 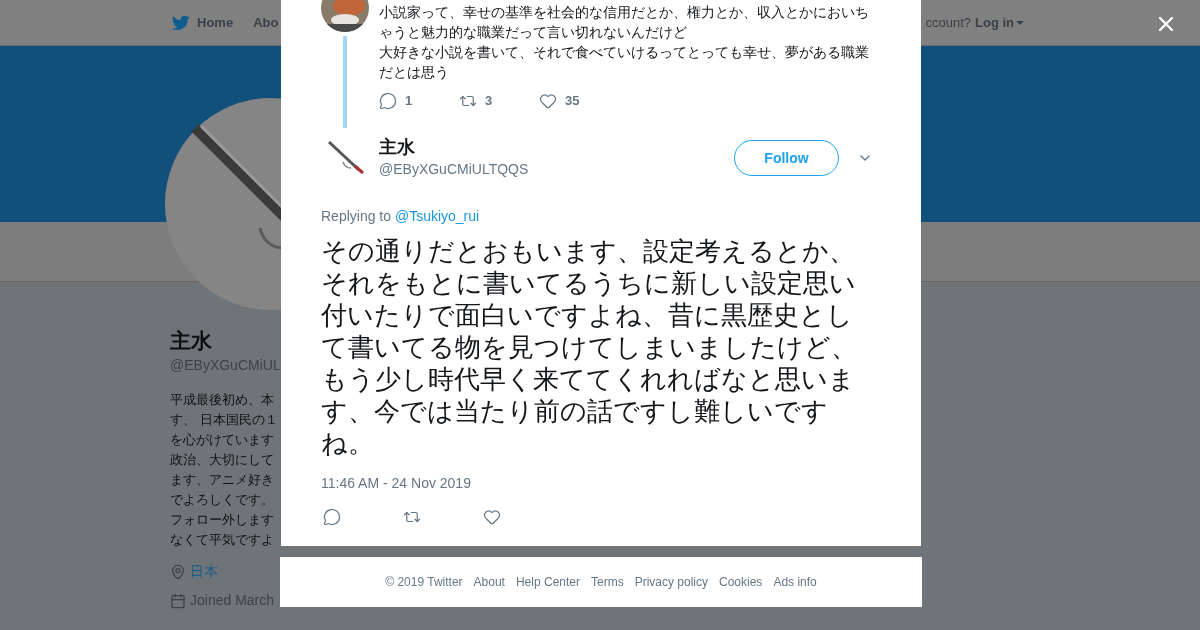 I want to click on author-name: 主水, so click(x=397, y=147).